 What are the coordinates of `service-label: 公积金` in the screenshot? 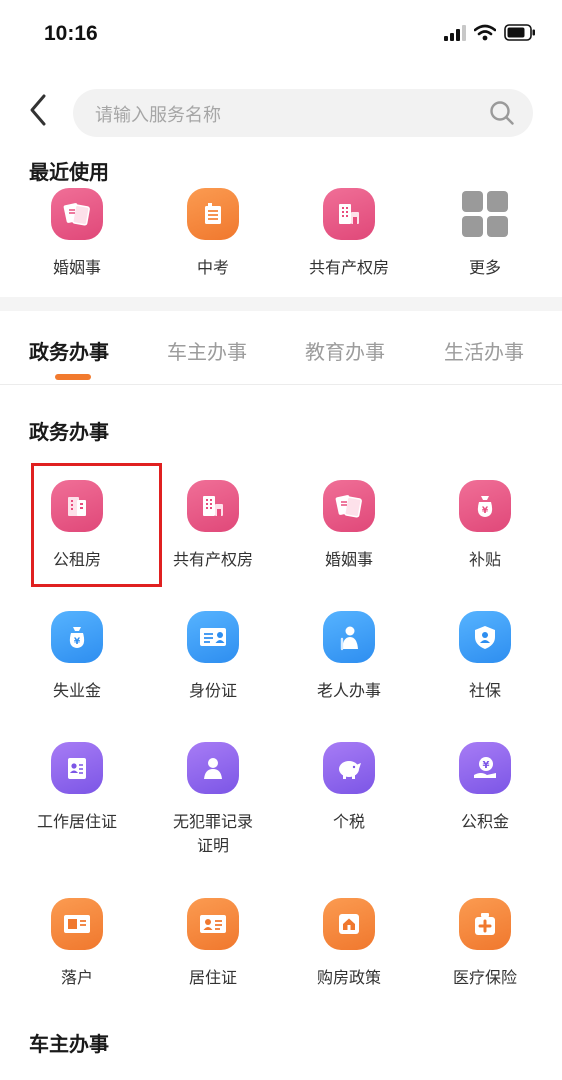 It's located at (484, 821).